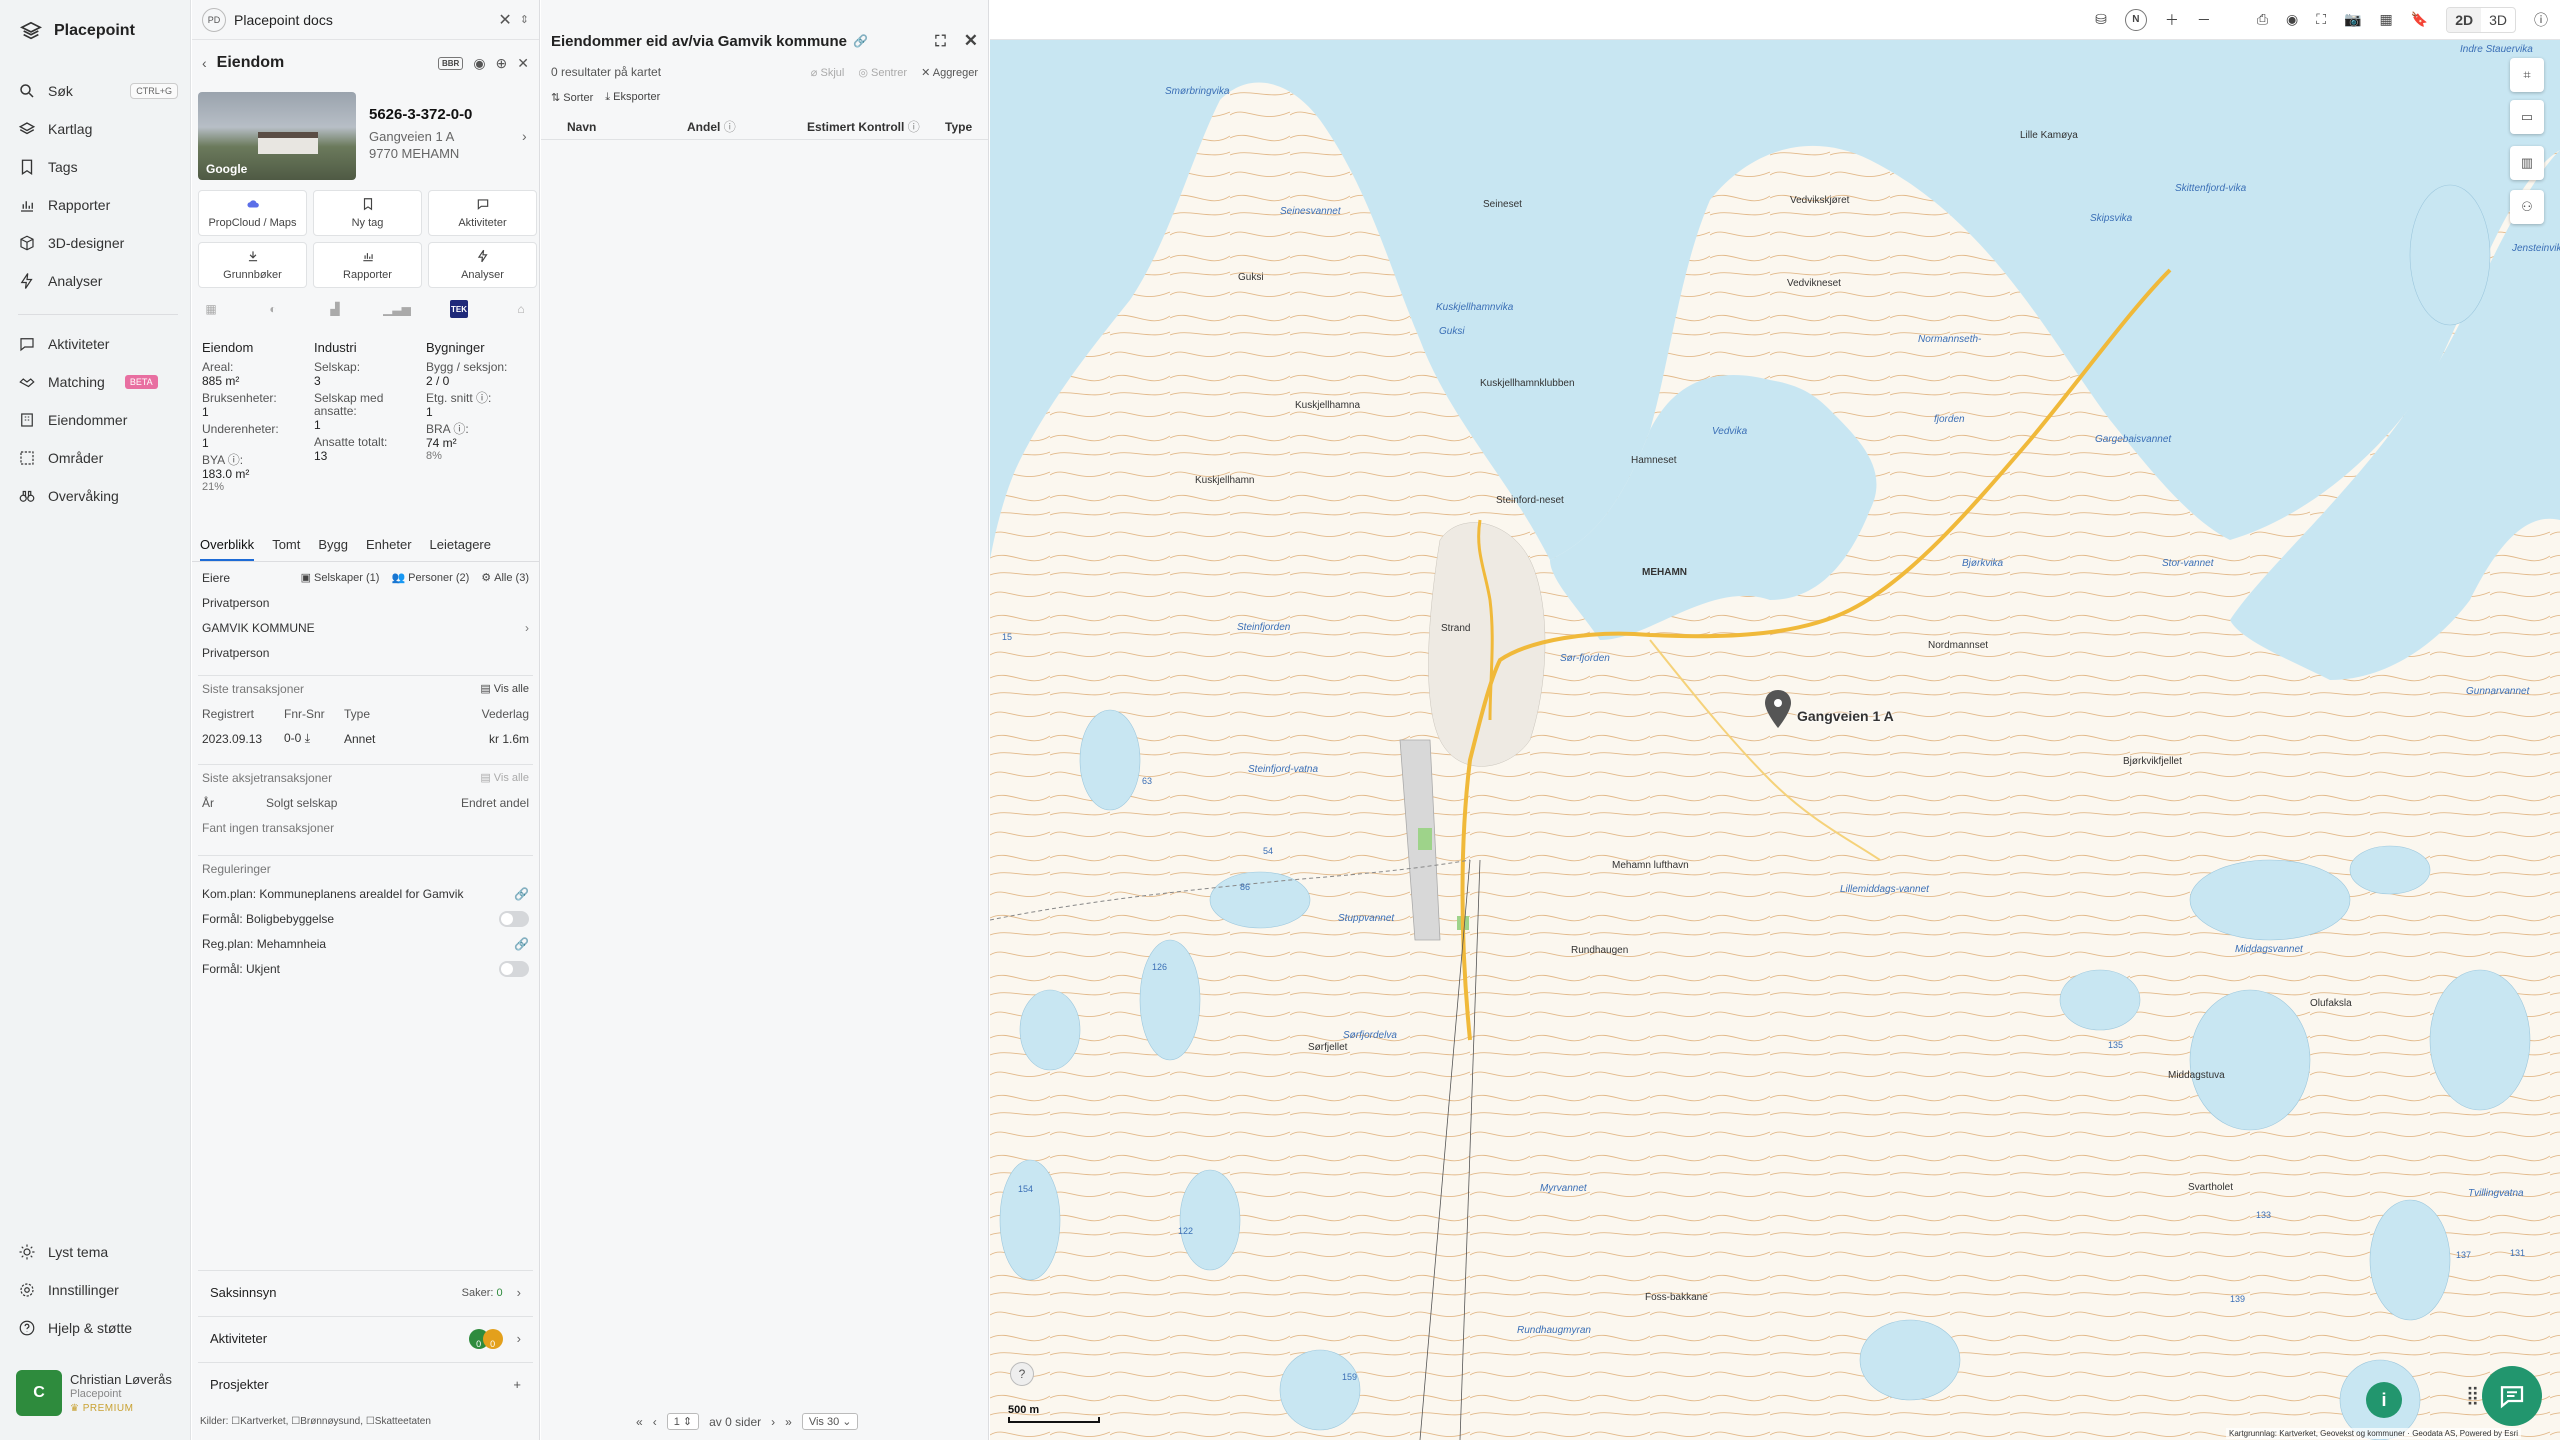  Describe the element at coordinates (1022, 1374) in the screenshot. I see `map-help-button: ?` at that location.